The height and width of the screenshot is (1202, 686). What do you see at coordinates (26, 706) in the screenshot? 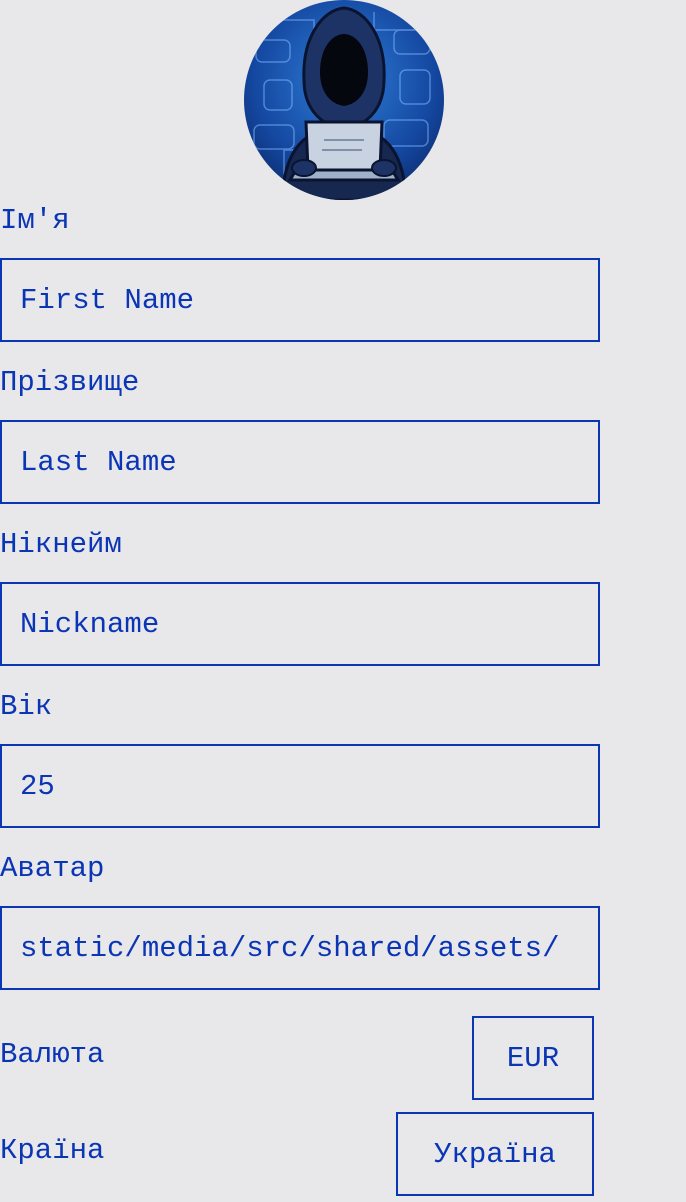
I see `age-label: Вік` at bounding box center [26, 706].